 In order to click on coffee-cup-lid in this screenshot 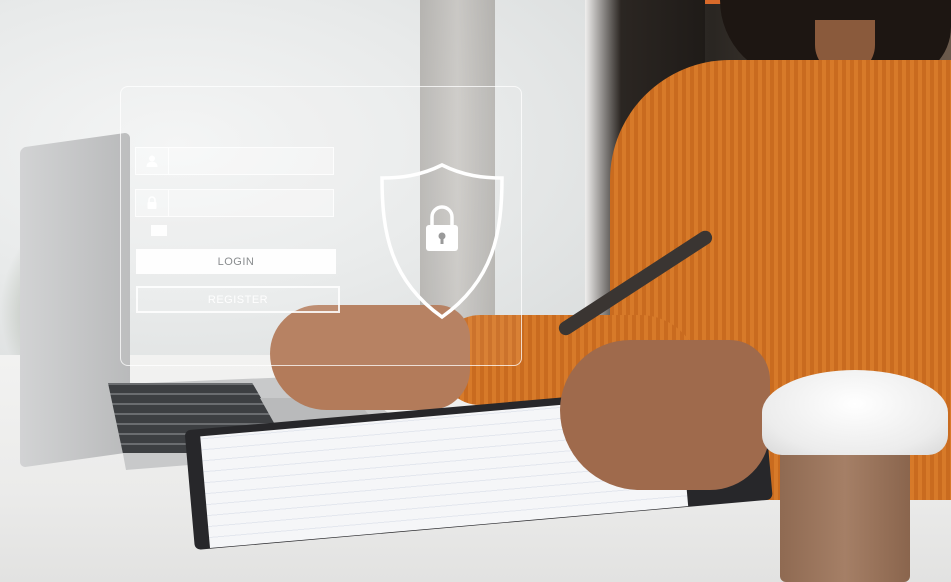, I will do `click(855, 412)`.